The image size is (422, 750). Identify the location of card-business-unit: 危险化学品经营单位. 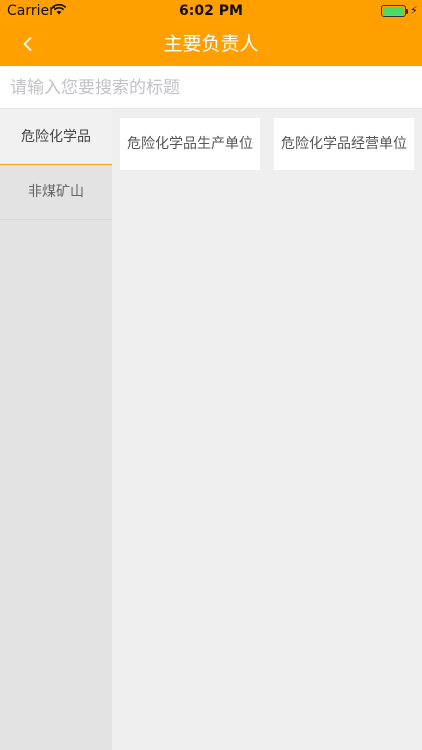
(344, 144).